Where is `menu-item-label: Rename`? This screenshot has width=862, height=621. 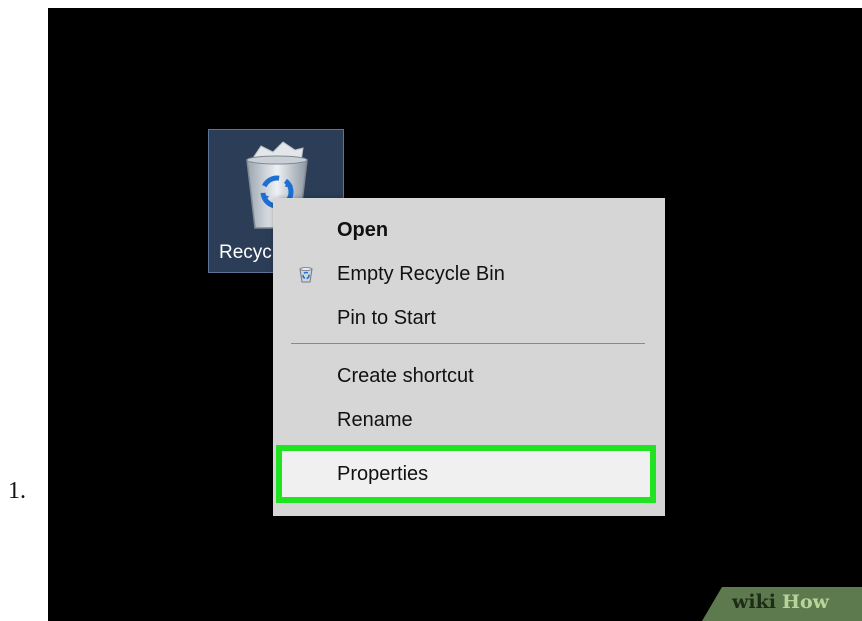 menu-item-label: Rename is located at coordinates (375, 420).